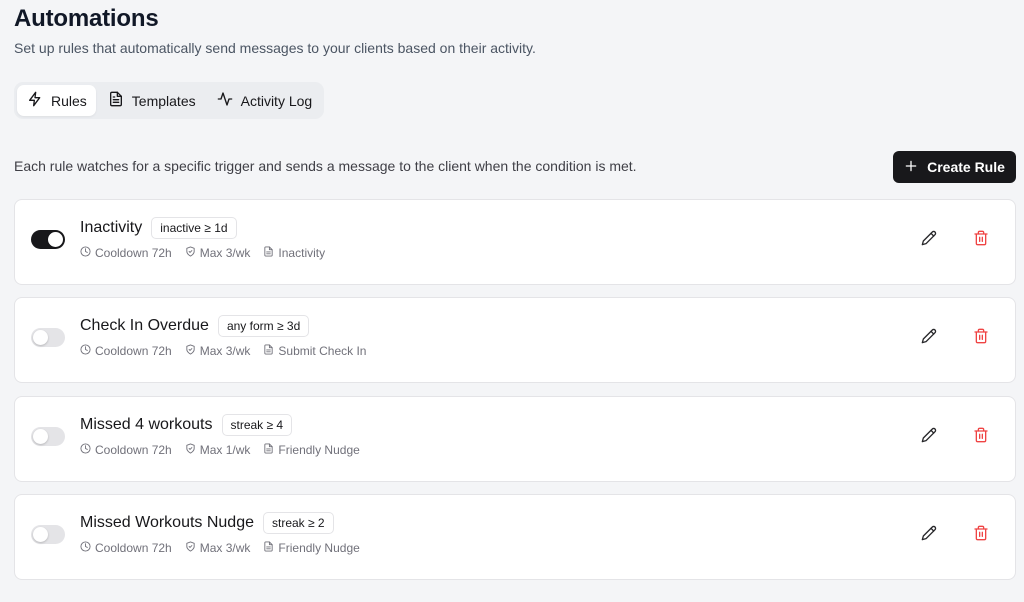 This screenshot has height=602, width=1024. I want to click on rule-header: Check In Overdue any form ≥ 3d, so click(195, 326).